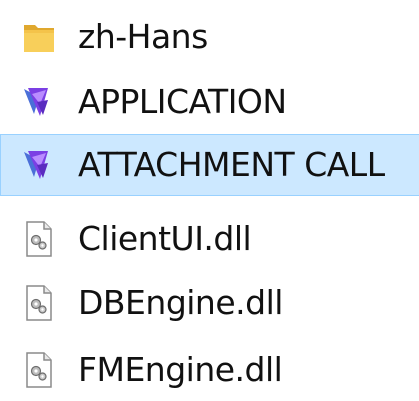 This screenshot has width=419, height=401. Describe the element at coordinates (143, 36) in the screenshot. I see `file-name: zh-Hans` at that location.